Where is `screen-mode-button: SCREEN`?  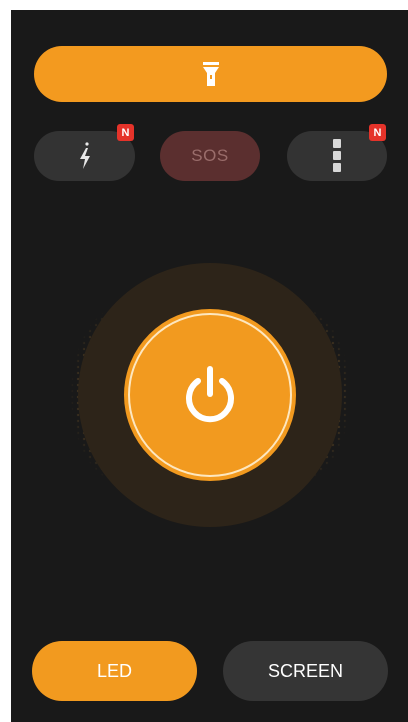
screen-mode-button: SCREEN is located at coordinates (305, 671).